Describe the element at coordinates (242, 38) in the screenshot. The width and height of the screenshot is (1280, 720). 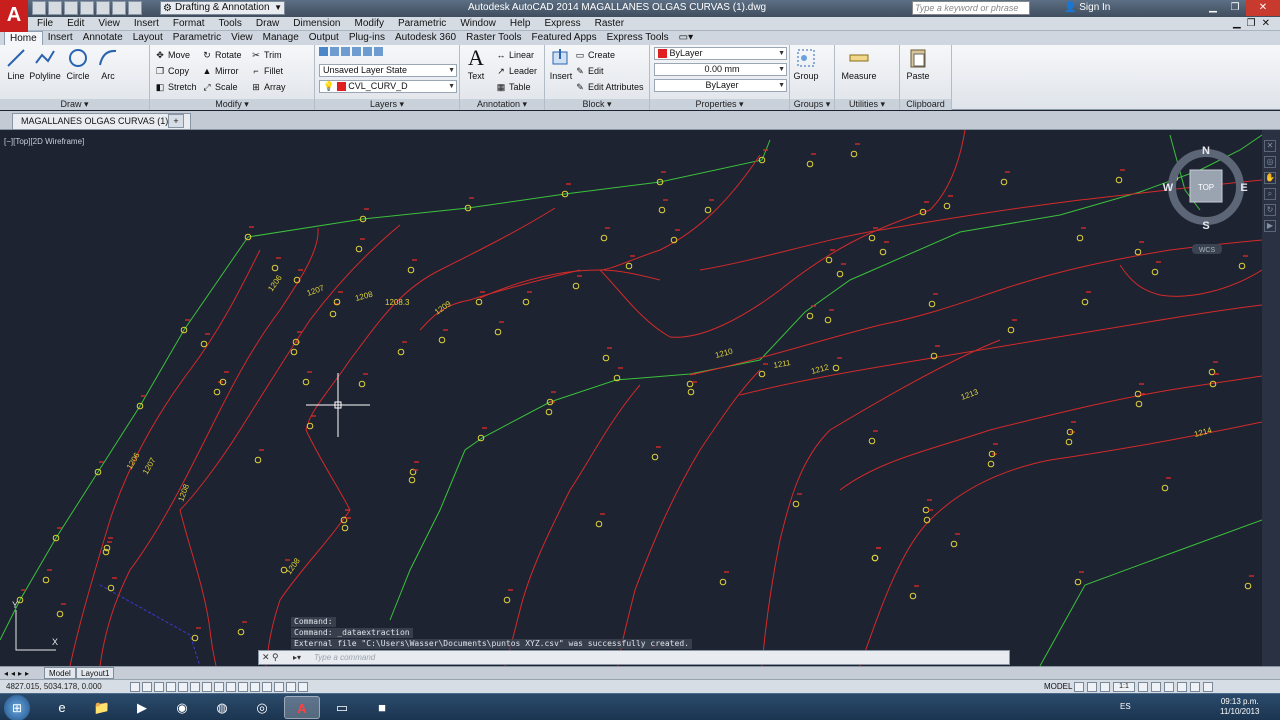
I see `ribbon-tab-view: View` at that location.